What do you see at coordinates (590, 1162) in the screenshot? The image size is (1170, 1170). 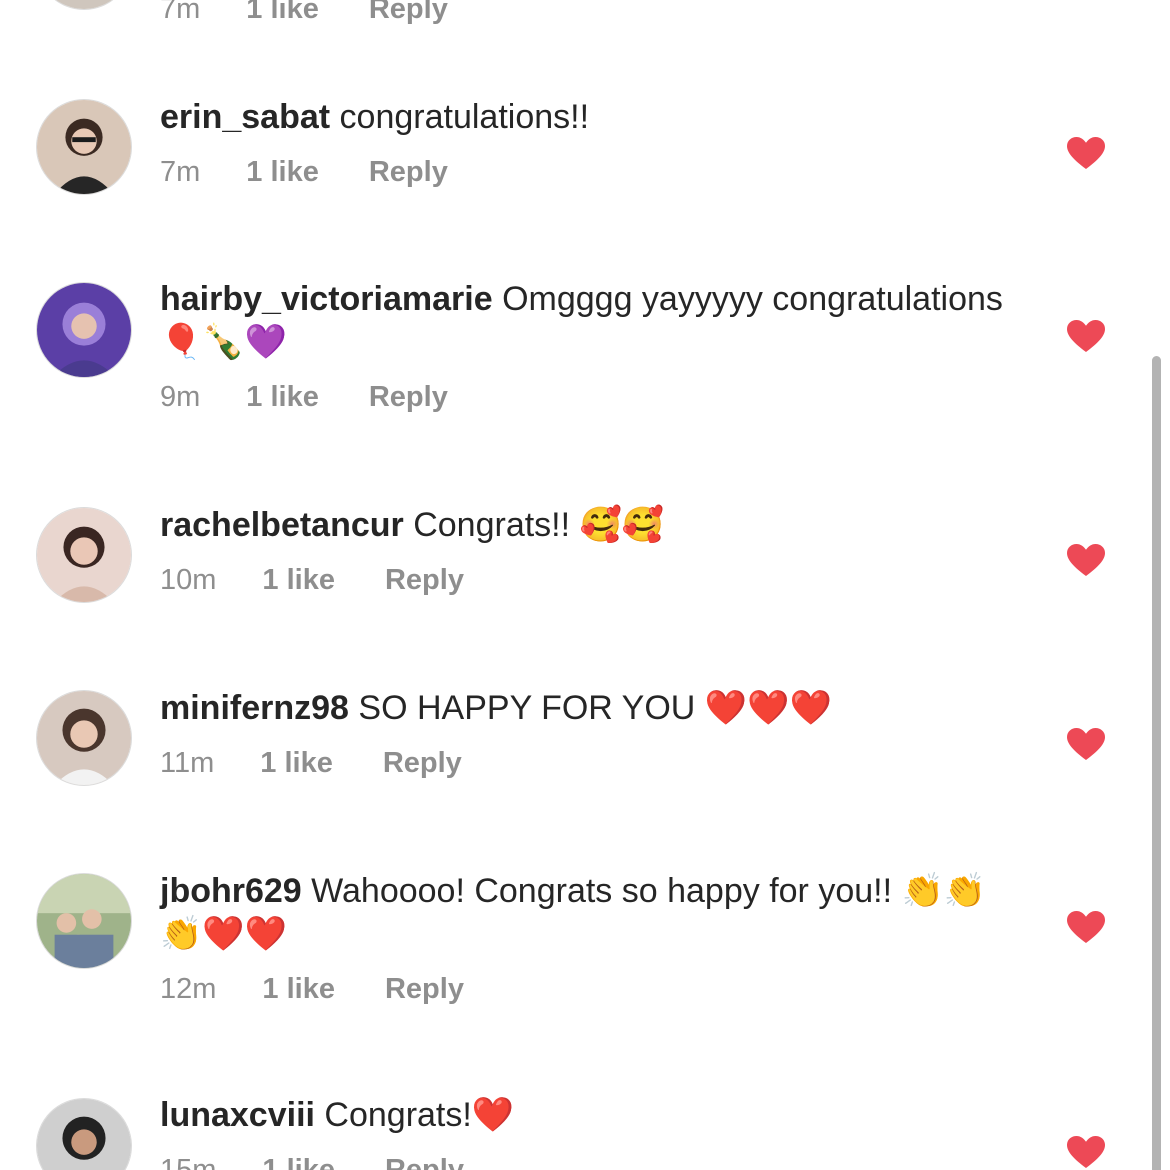 I see `comment-meta: 15m 1 like Reply` at bounding box center [590, 1162].